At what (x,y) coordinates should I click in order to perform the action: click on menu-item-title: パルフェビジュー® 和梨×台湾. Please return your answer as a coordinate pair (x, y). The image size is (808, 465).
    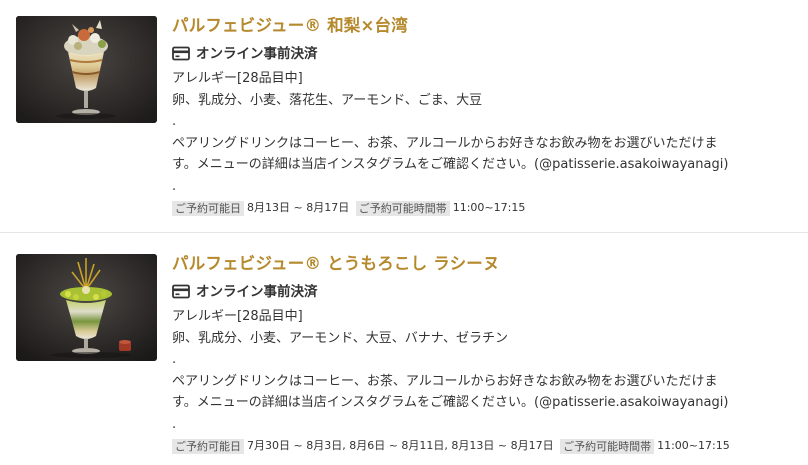
    Looking at the image, I should click on (482, 26).